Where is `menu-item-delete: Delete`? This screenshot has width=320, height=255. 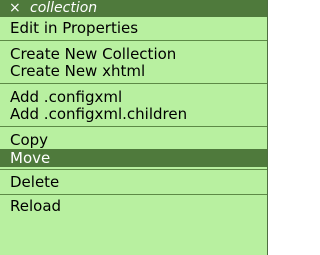 menu-item-delete: Delete is located at coordinates (133, 182).